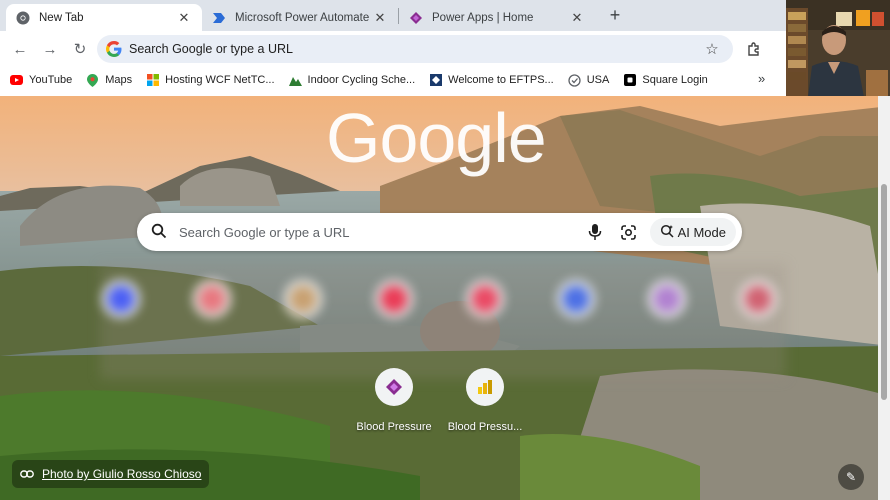 This screenshot has height=500, width=890. What do you see at coordinates (754, 49) in the screenshot?
I see `extensions-puzzle-icon` at bounding box center [754, 49].